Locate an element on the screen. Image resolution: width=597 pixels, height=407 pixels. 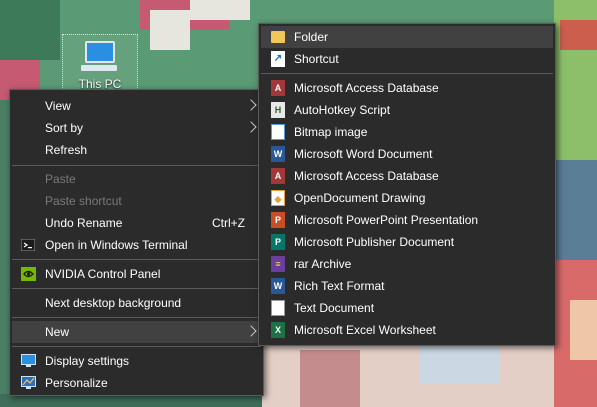
new-folder-item: Folder is located at coordinates (407, 37).